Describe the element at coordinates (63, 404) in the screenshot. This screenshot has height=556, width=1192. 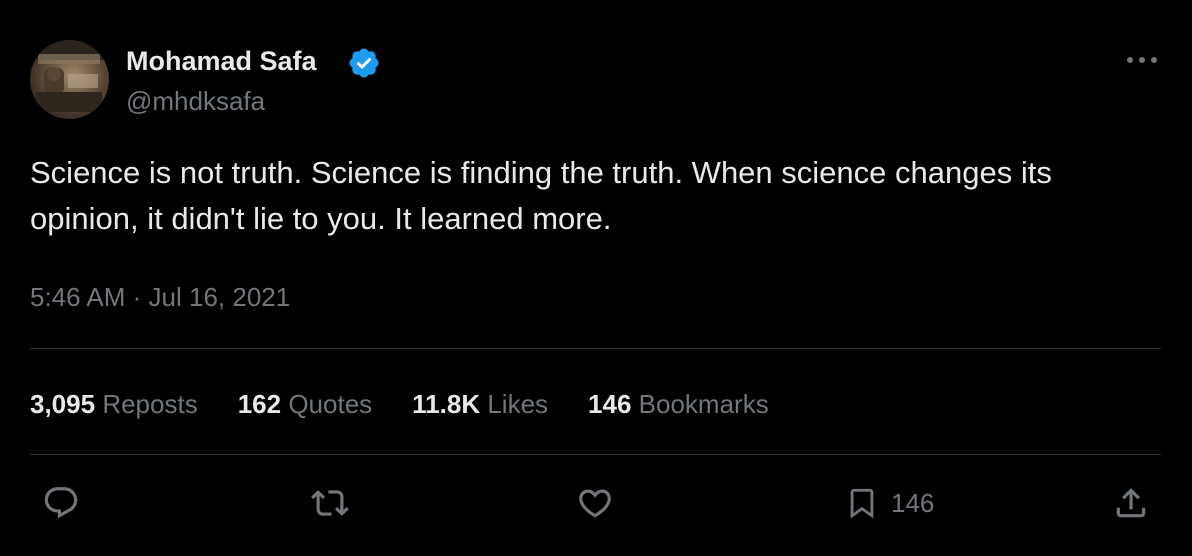
I see `reposts-count: 3,095` at that location.